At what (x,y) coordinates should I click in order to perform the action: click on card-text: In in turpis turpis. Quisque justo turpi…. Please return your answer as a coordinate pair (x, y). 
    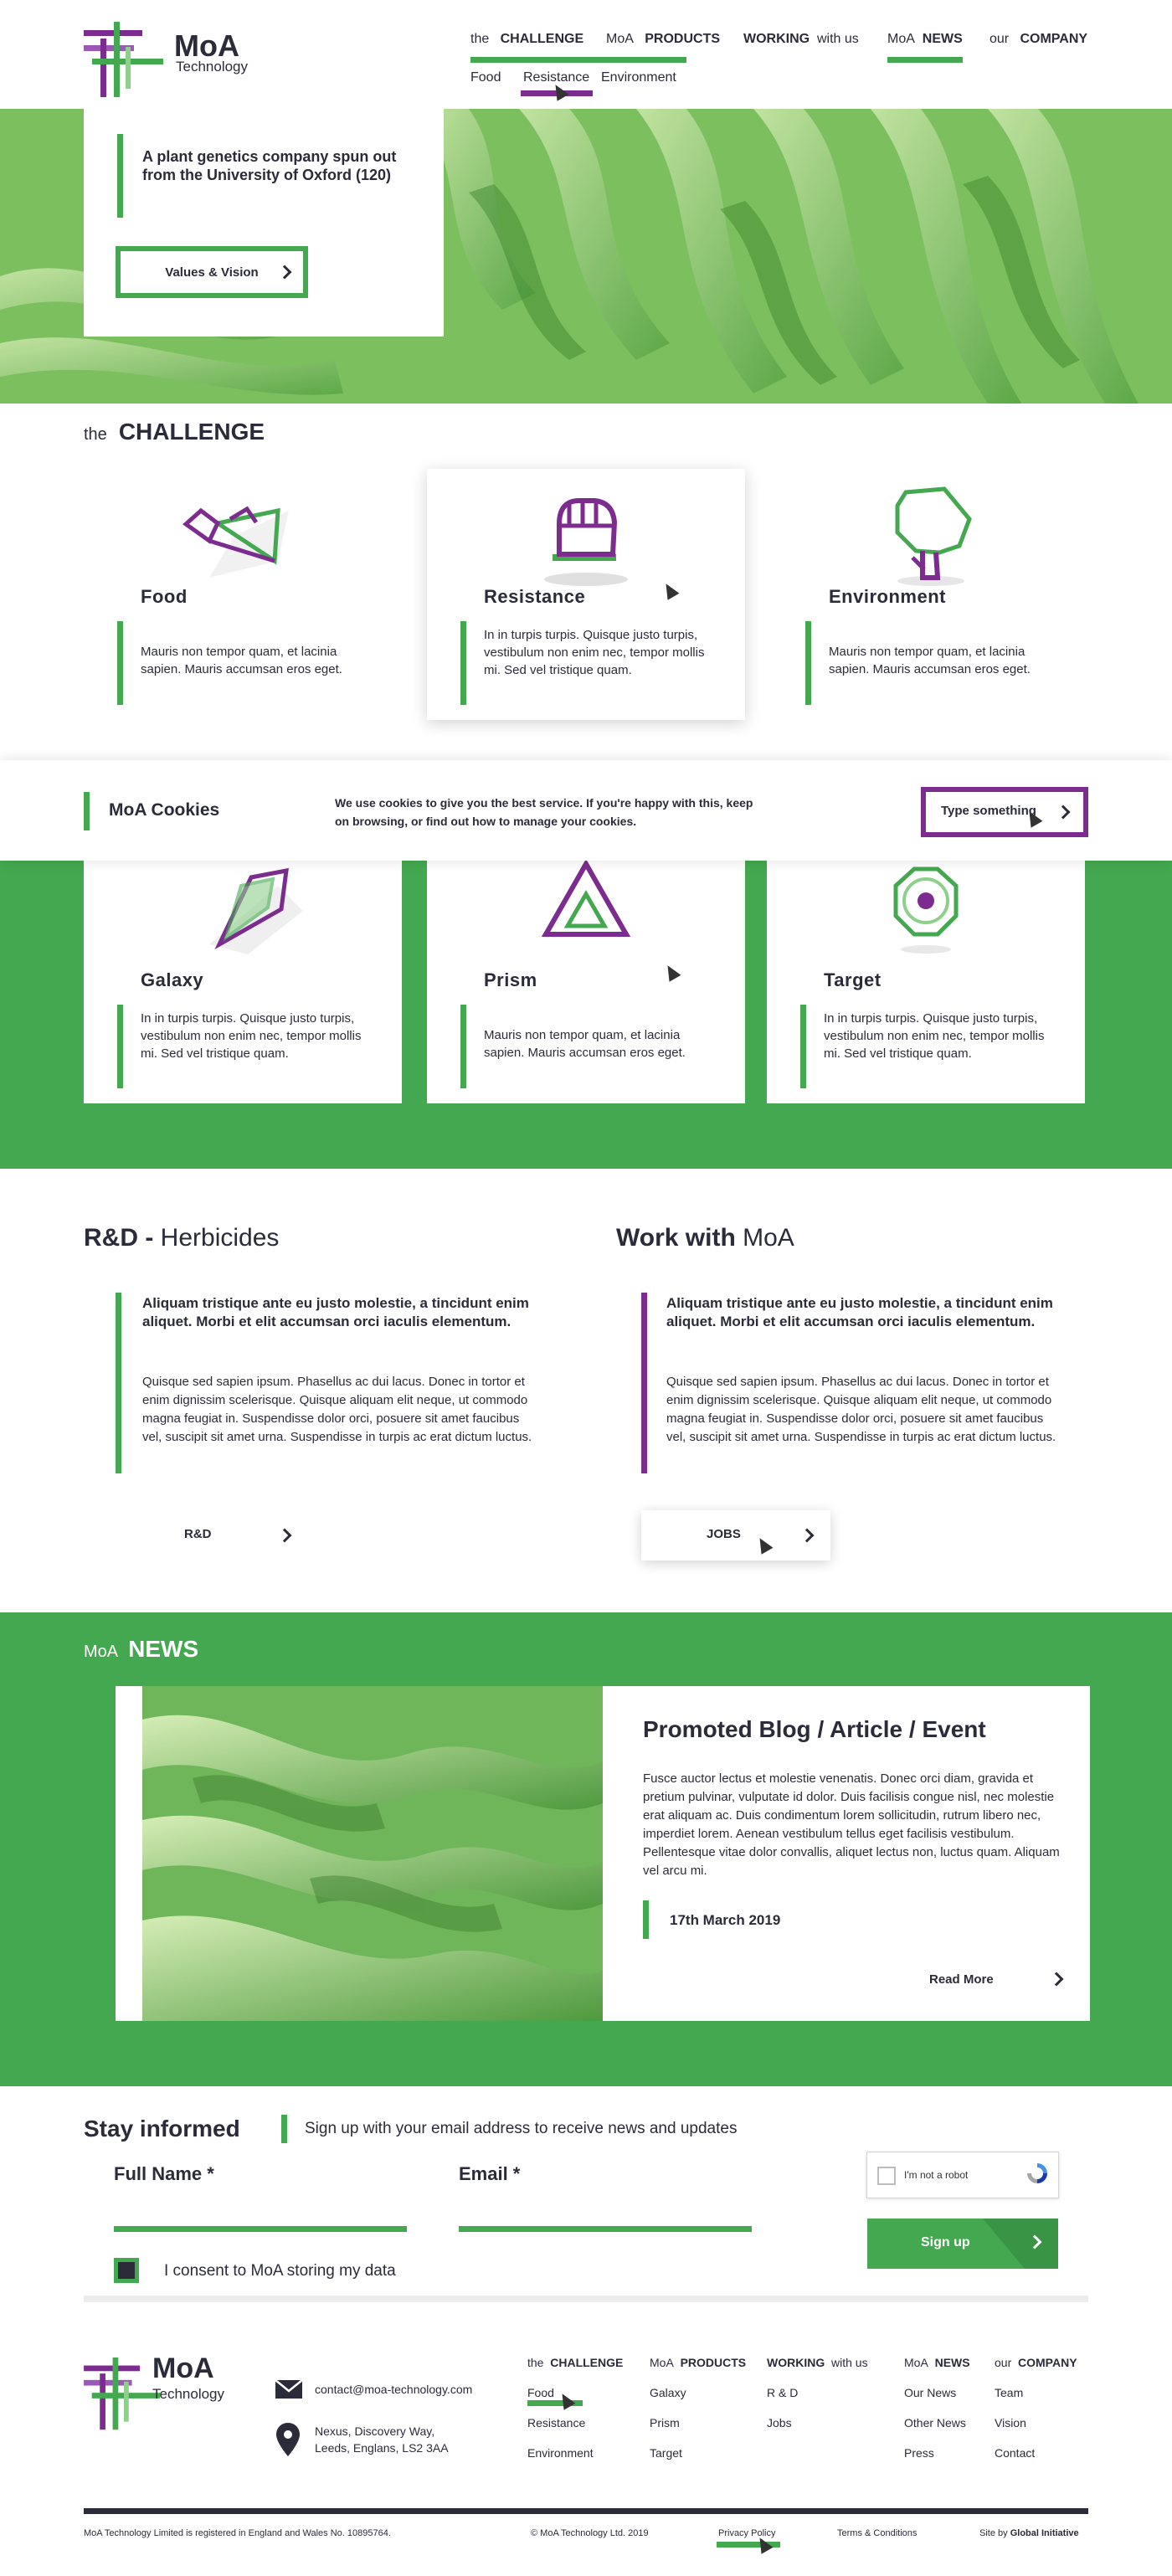
    Looking at the image, I should click on (252, 1036).